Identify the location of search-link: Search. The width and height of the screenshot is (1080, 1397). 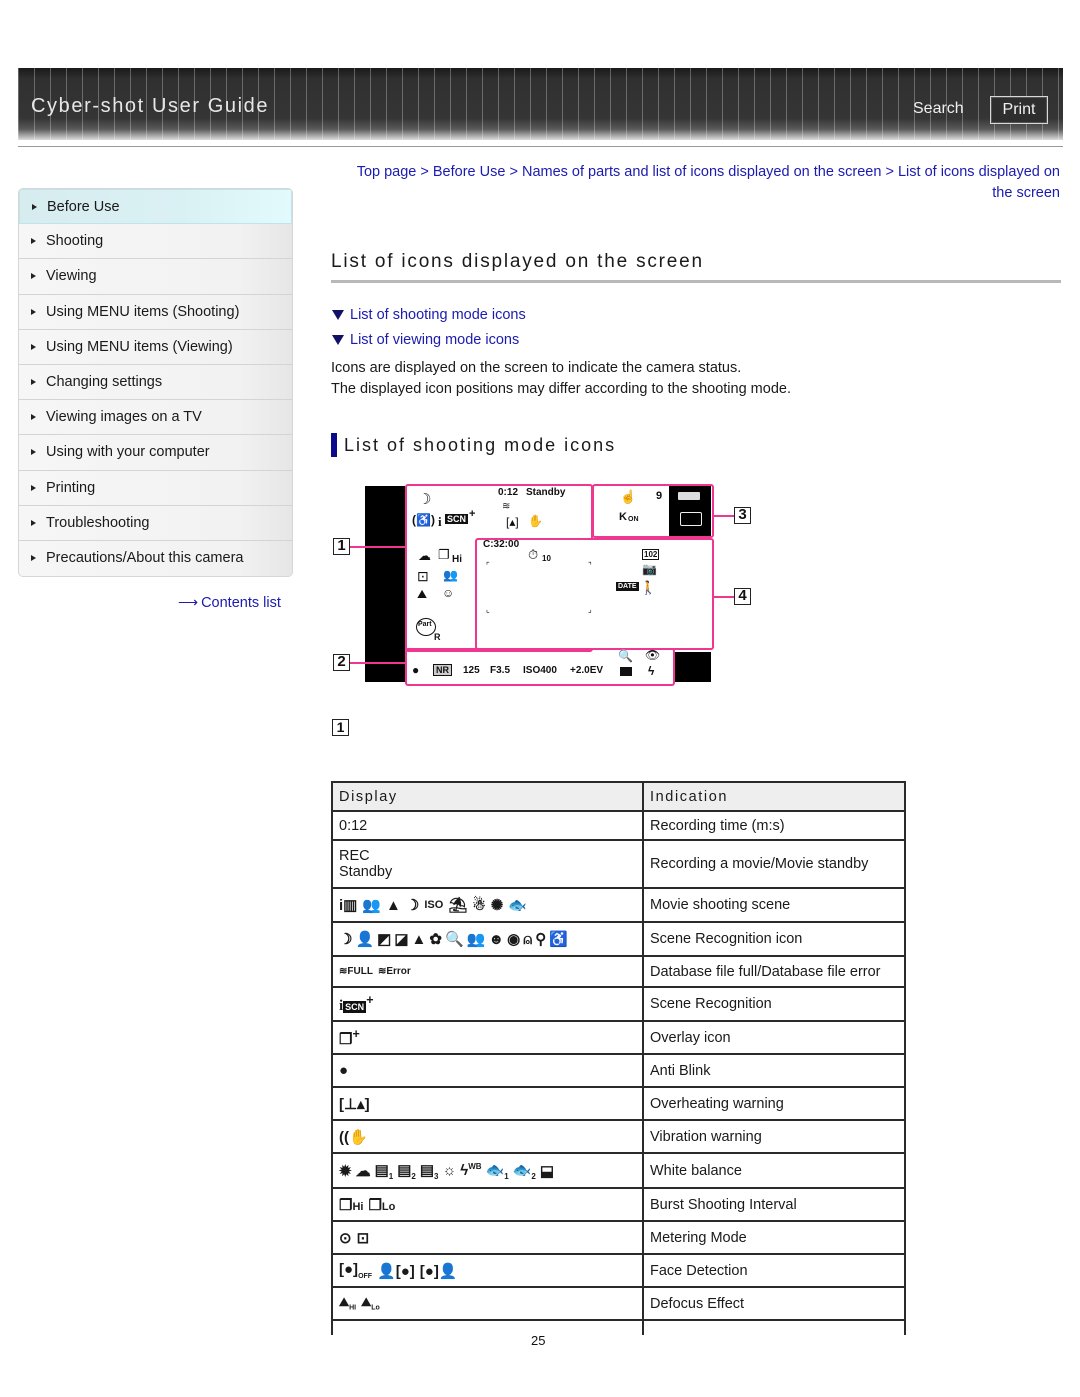
(938, 109).